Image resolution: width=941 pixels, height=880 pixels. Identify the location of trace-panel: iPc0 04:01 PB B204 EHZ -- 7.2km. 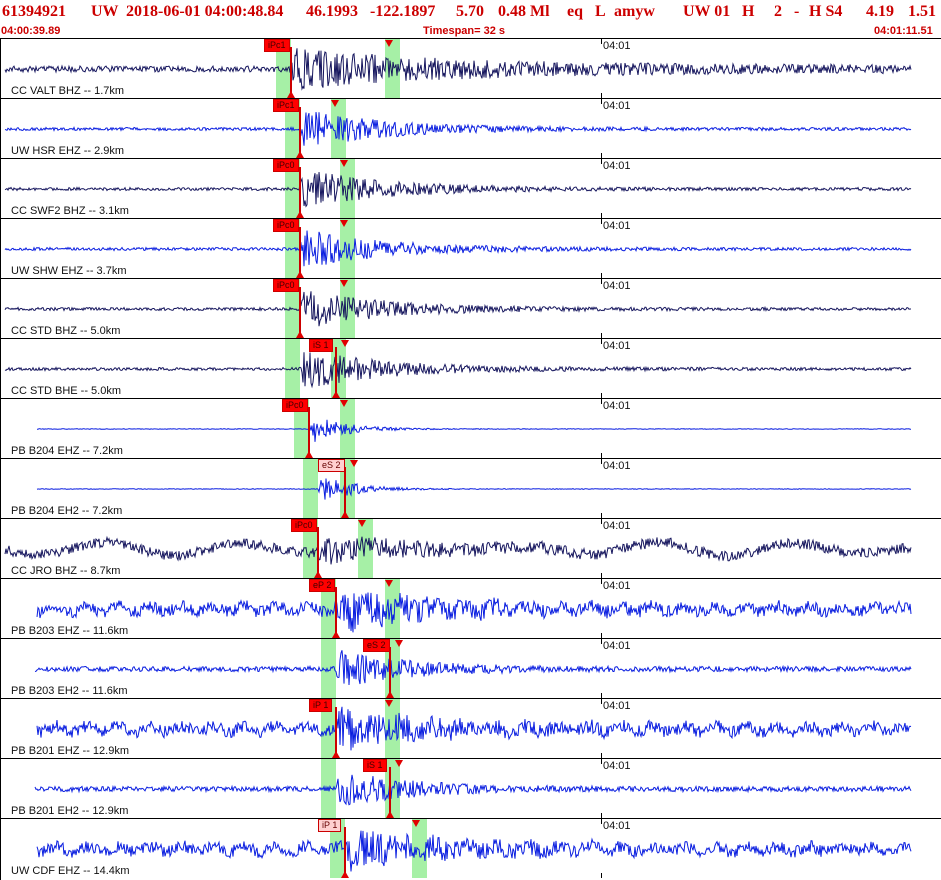
(471, 428).